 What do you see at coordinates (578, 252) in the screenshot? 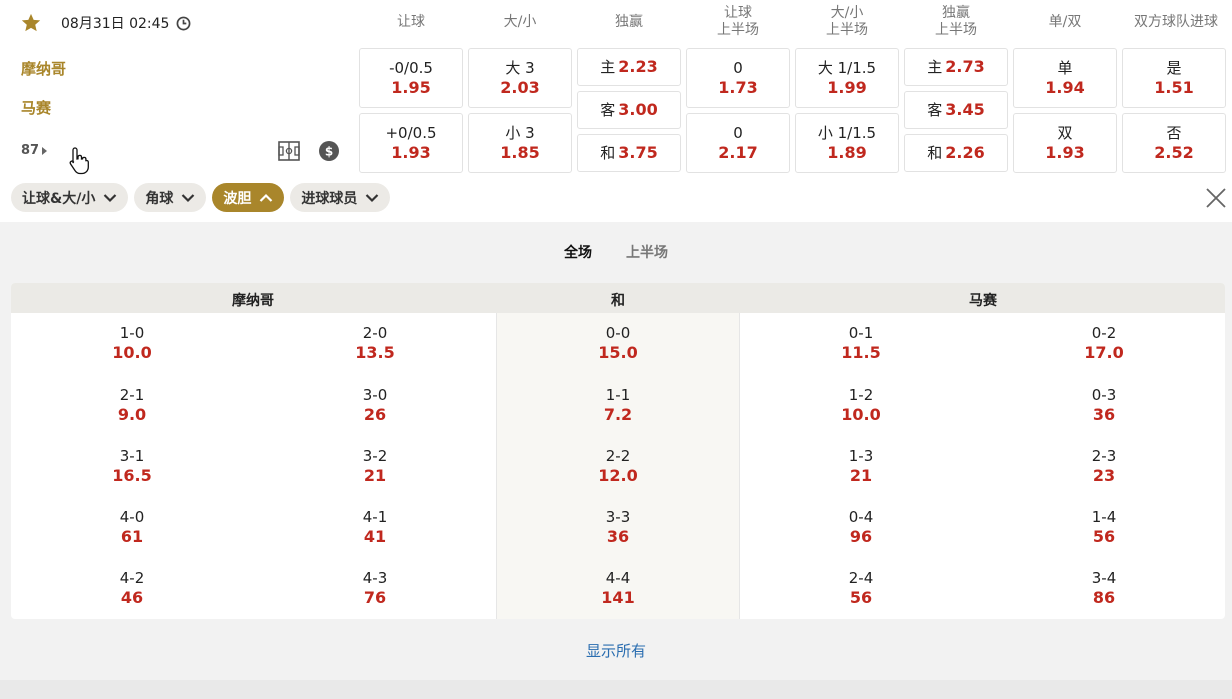
I see `tab-full-time: 全场` at bounding box center [578, 252].